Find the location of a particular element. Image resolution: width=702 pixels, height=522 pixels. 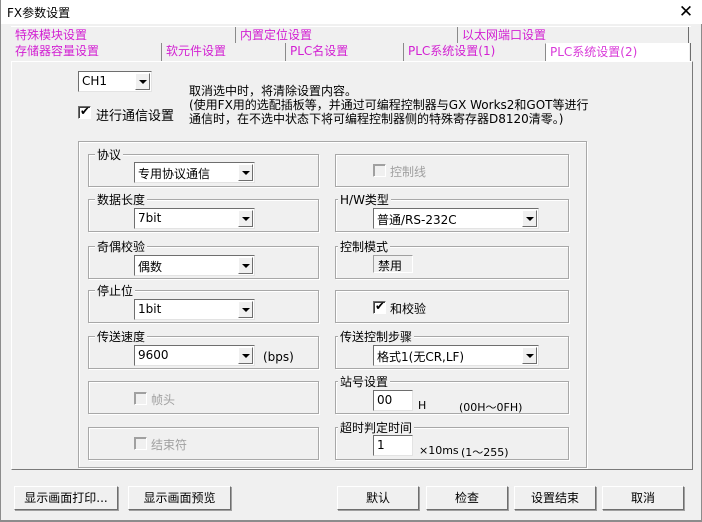

data-length-title: 数据长度 is located at coordinates (121, 199).